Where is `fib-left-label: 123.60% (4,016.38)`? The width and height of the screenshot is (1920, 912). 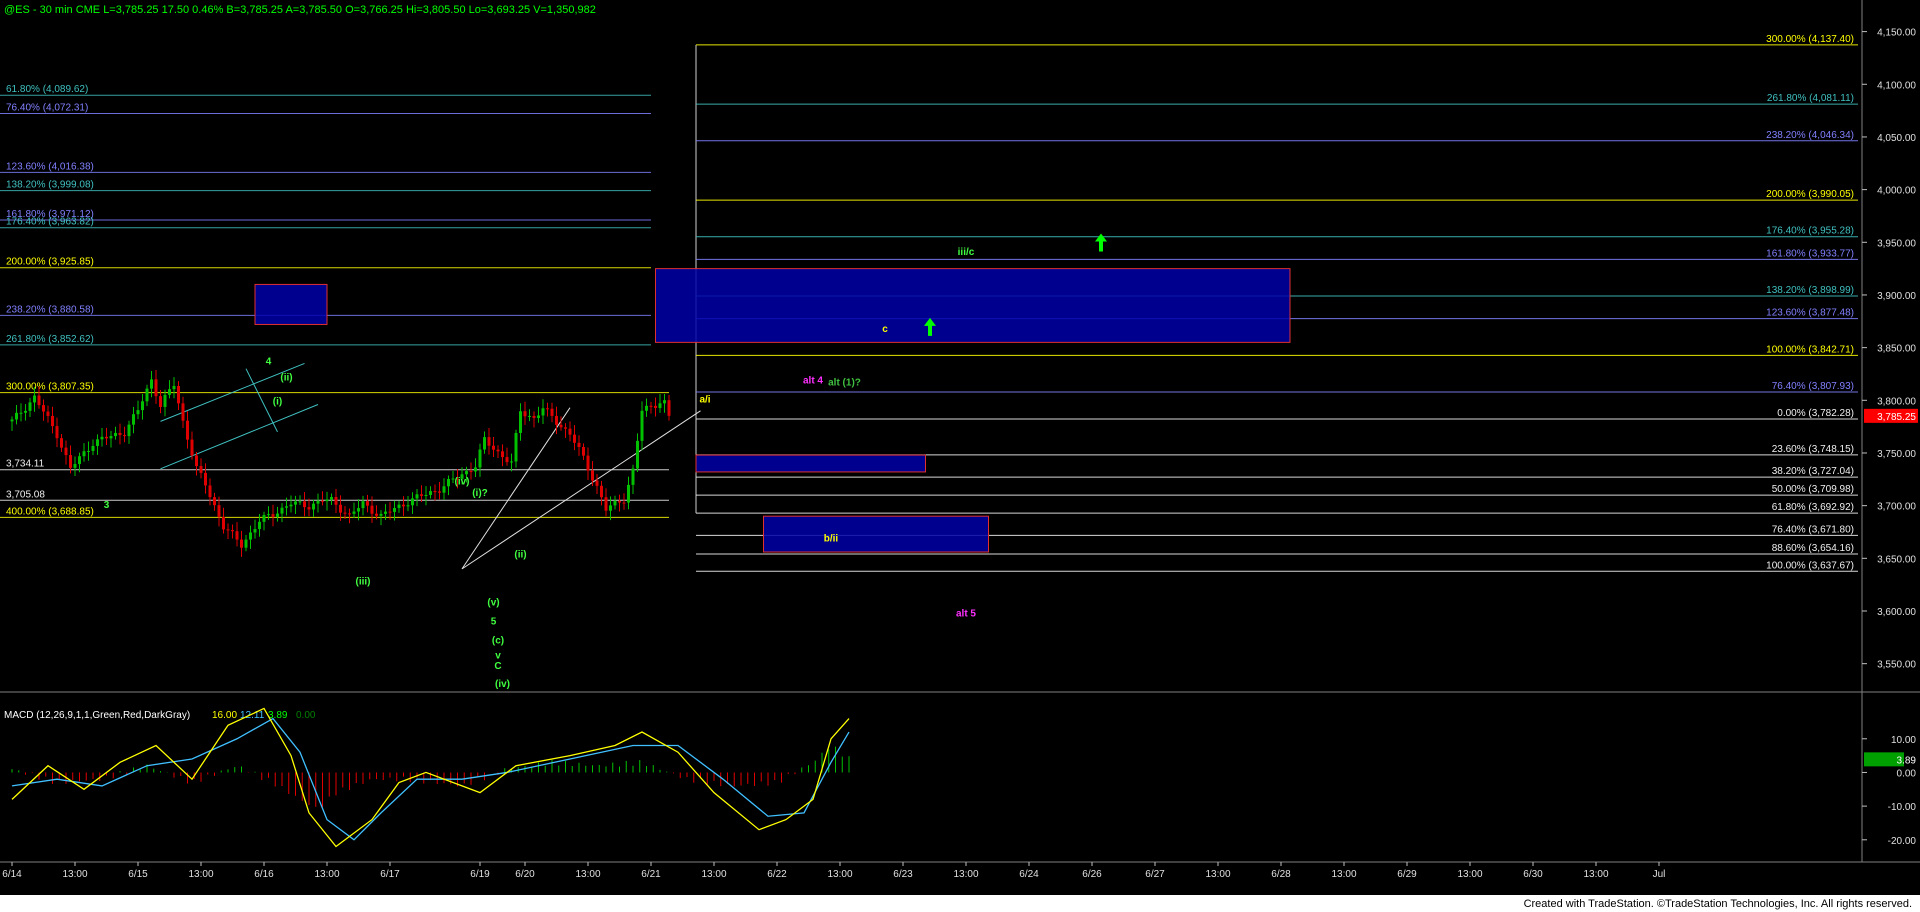 fib-left-label: 123.60% (4,016.38) is located at coordinates (50, 166).